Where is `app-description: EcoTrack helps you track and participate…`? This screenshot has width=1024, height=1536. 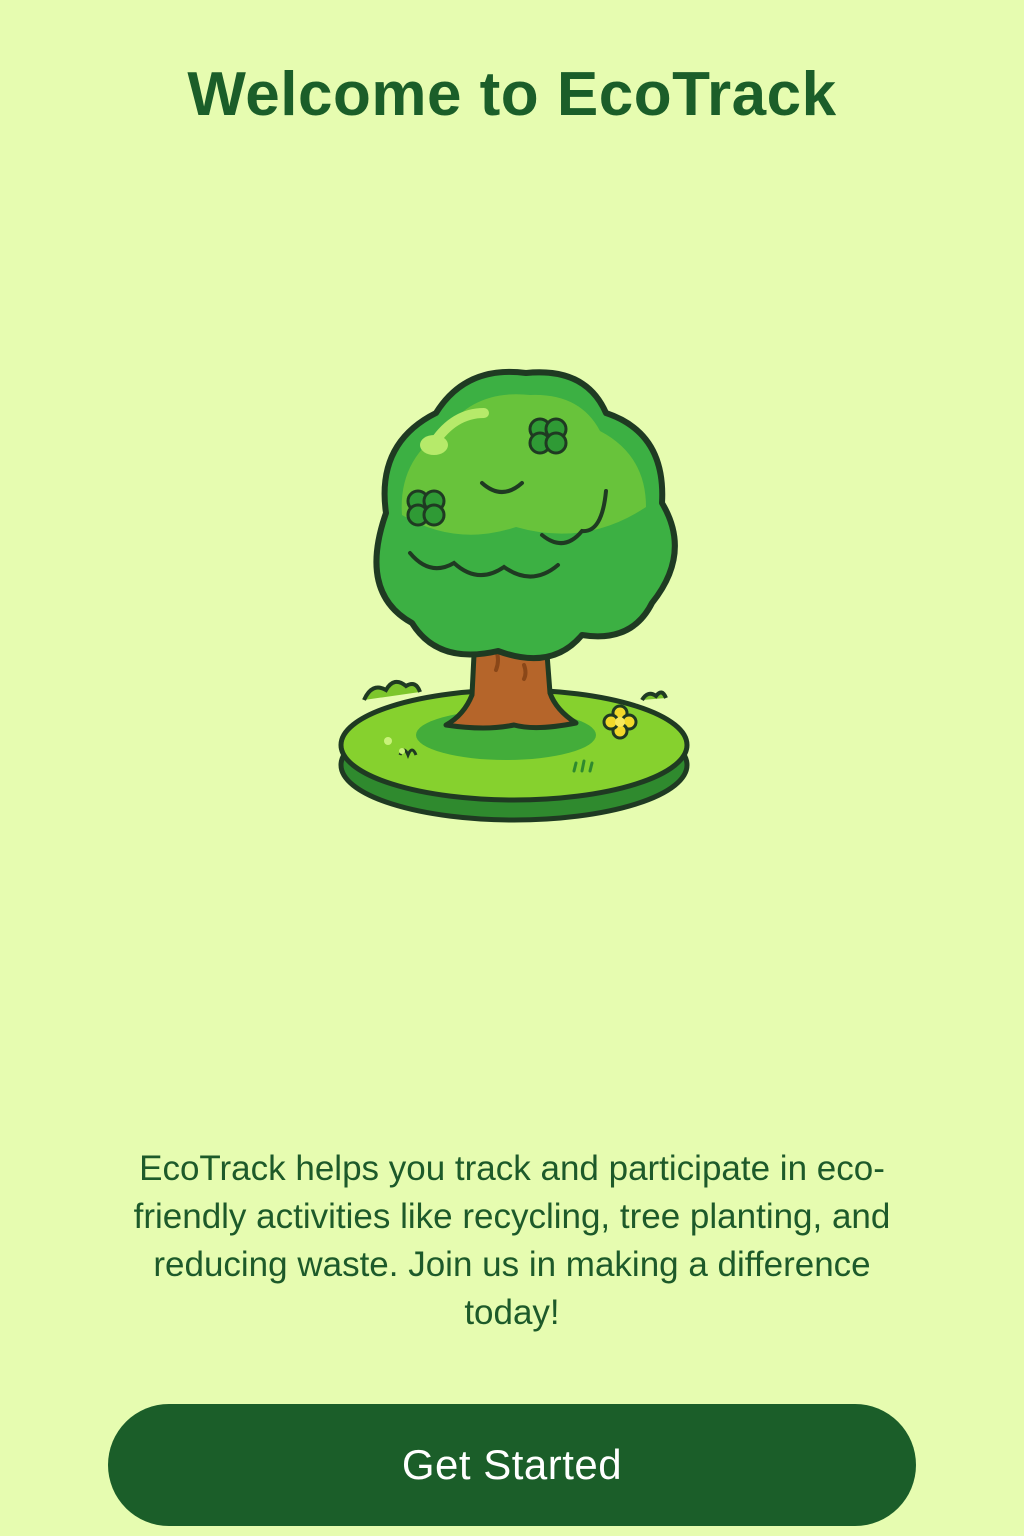 app-description: EcoTrack helps you track and participate… is located at coordinates (512, 1240).